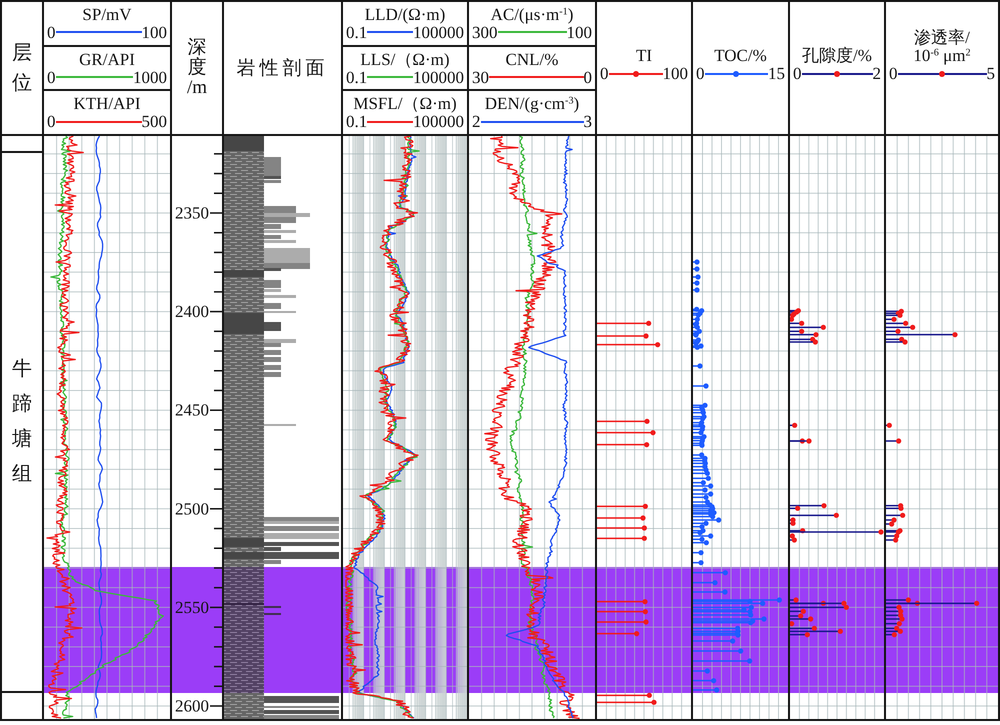  I want to click on scale-max: 2, so click(876, 73).